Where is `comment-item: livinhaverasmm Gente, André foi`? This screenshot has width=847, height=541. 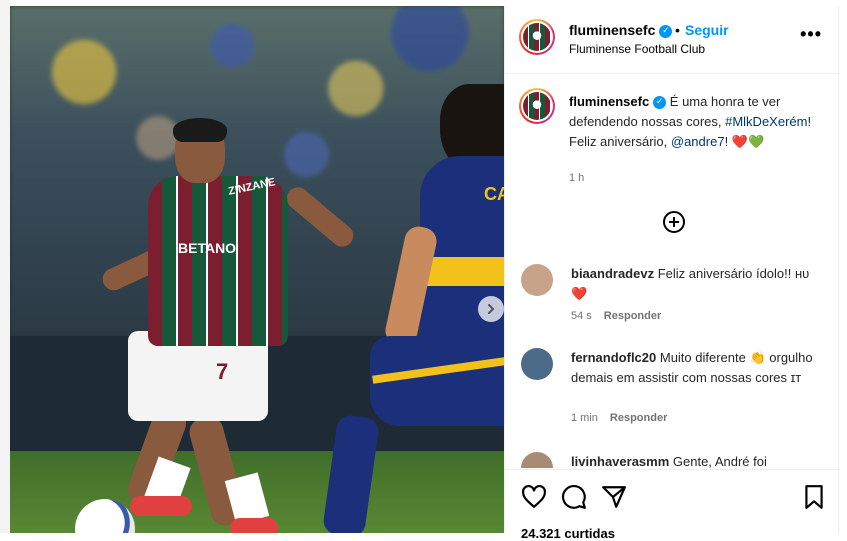 comment-item: livinhaverasmm Gente, André foi is located at coordinates (671, 460).